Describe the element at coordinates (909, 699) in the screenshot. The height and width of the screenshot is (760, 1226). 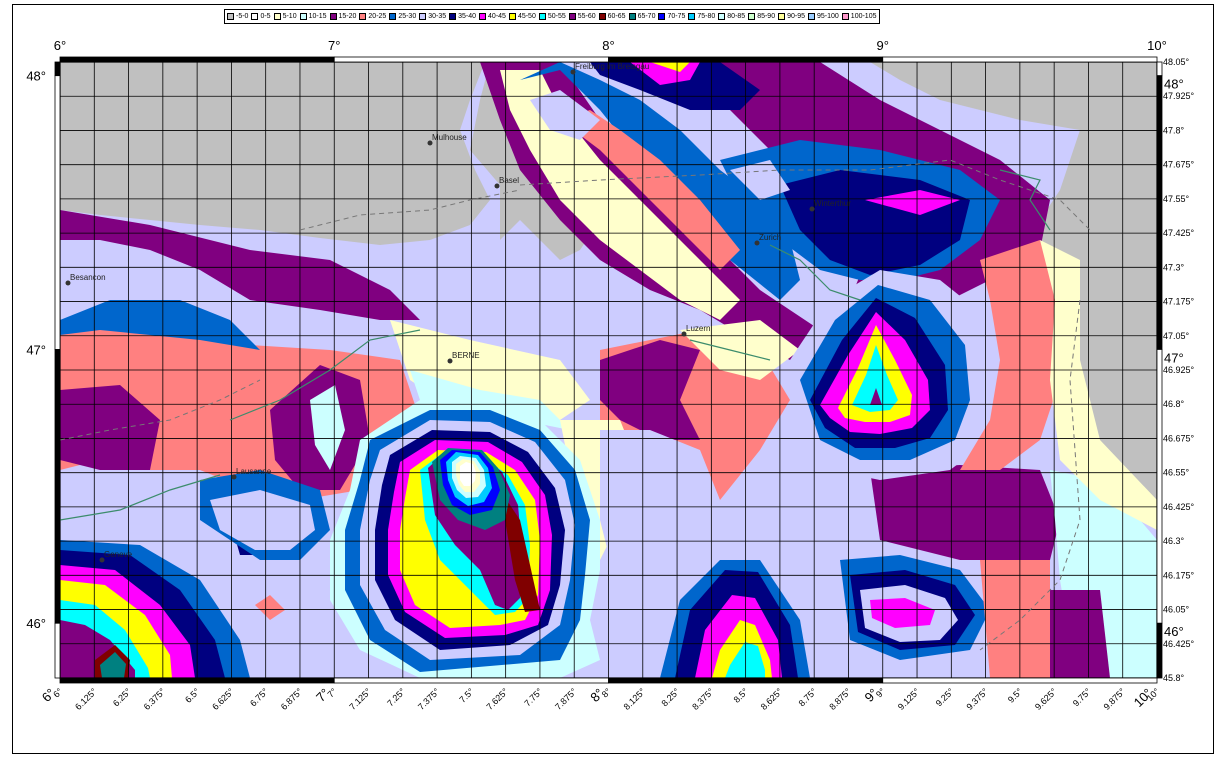
I see `bottom-axis-label: 9.125°` at that location.